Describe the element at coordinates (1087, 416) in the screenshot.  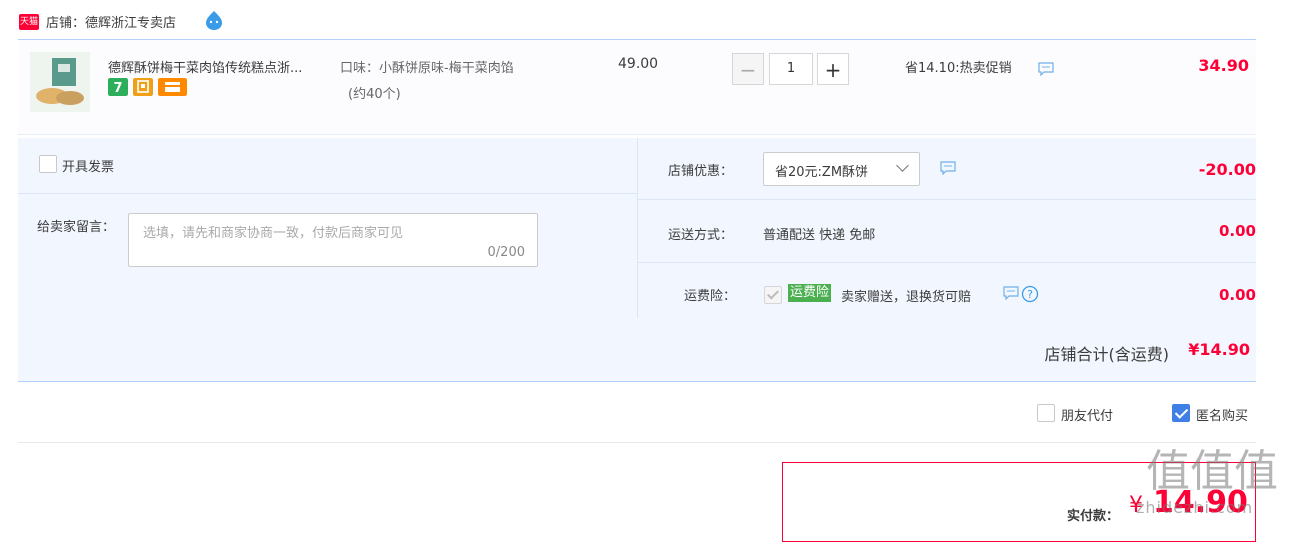
I see `friend-pay-label: 朋友代付` at that location.